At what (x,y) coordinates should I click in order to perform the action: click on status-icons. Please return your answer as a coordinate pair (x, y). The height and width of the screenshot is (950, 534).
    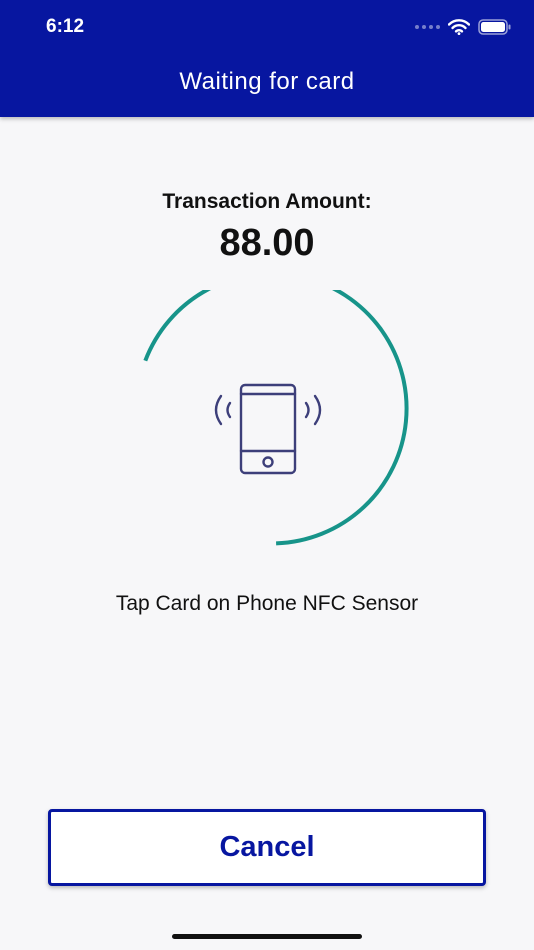
    Looking at the image, I should click on (463, 27).